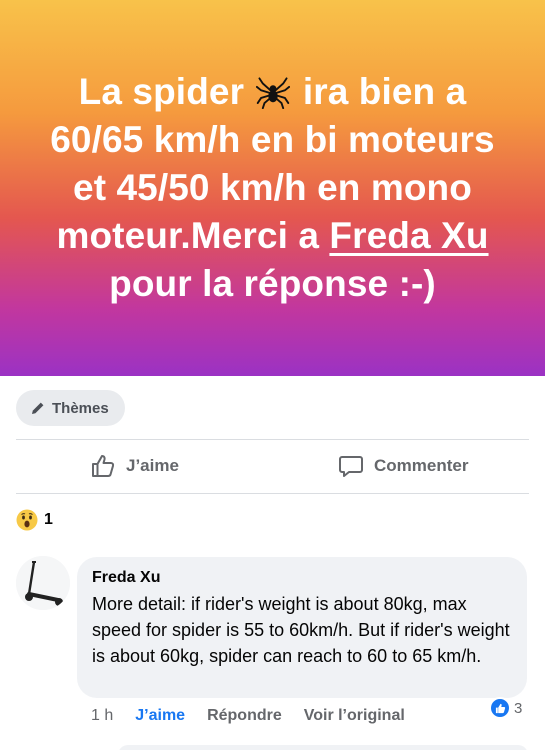 The image size is (545, 750). Describe the element at coordinates (80, 408) in the screenshot. I see `themes-label: Thèmes` at that location.